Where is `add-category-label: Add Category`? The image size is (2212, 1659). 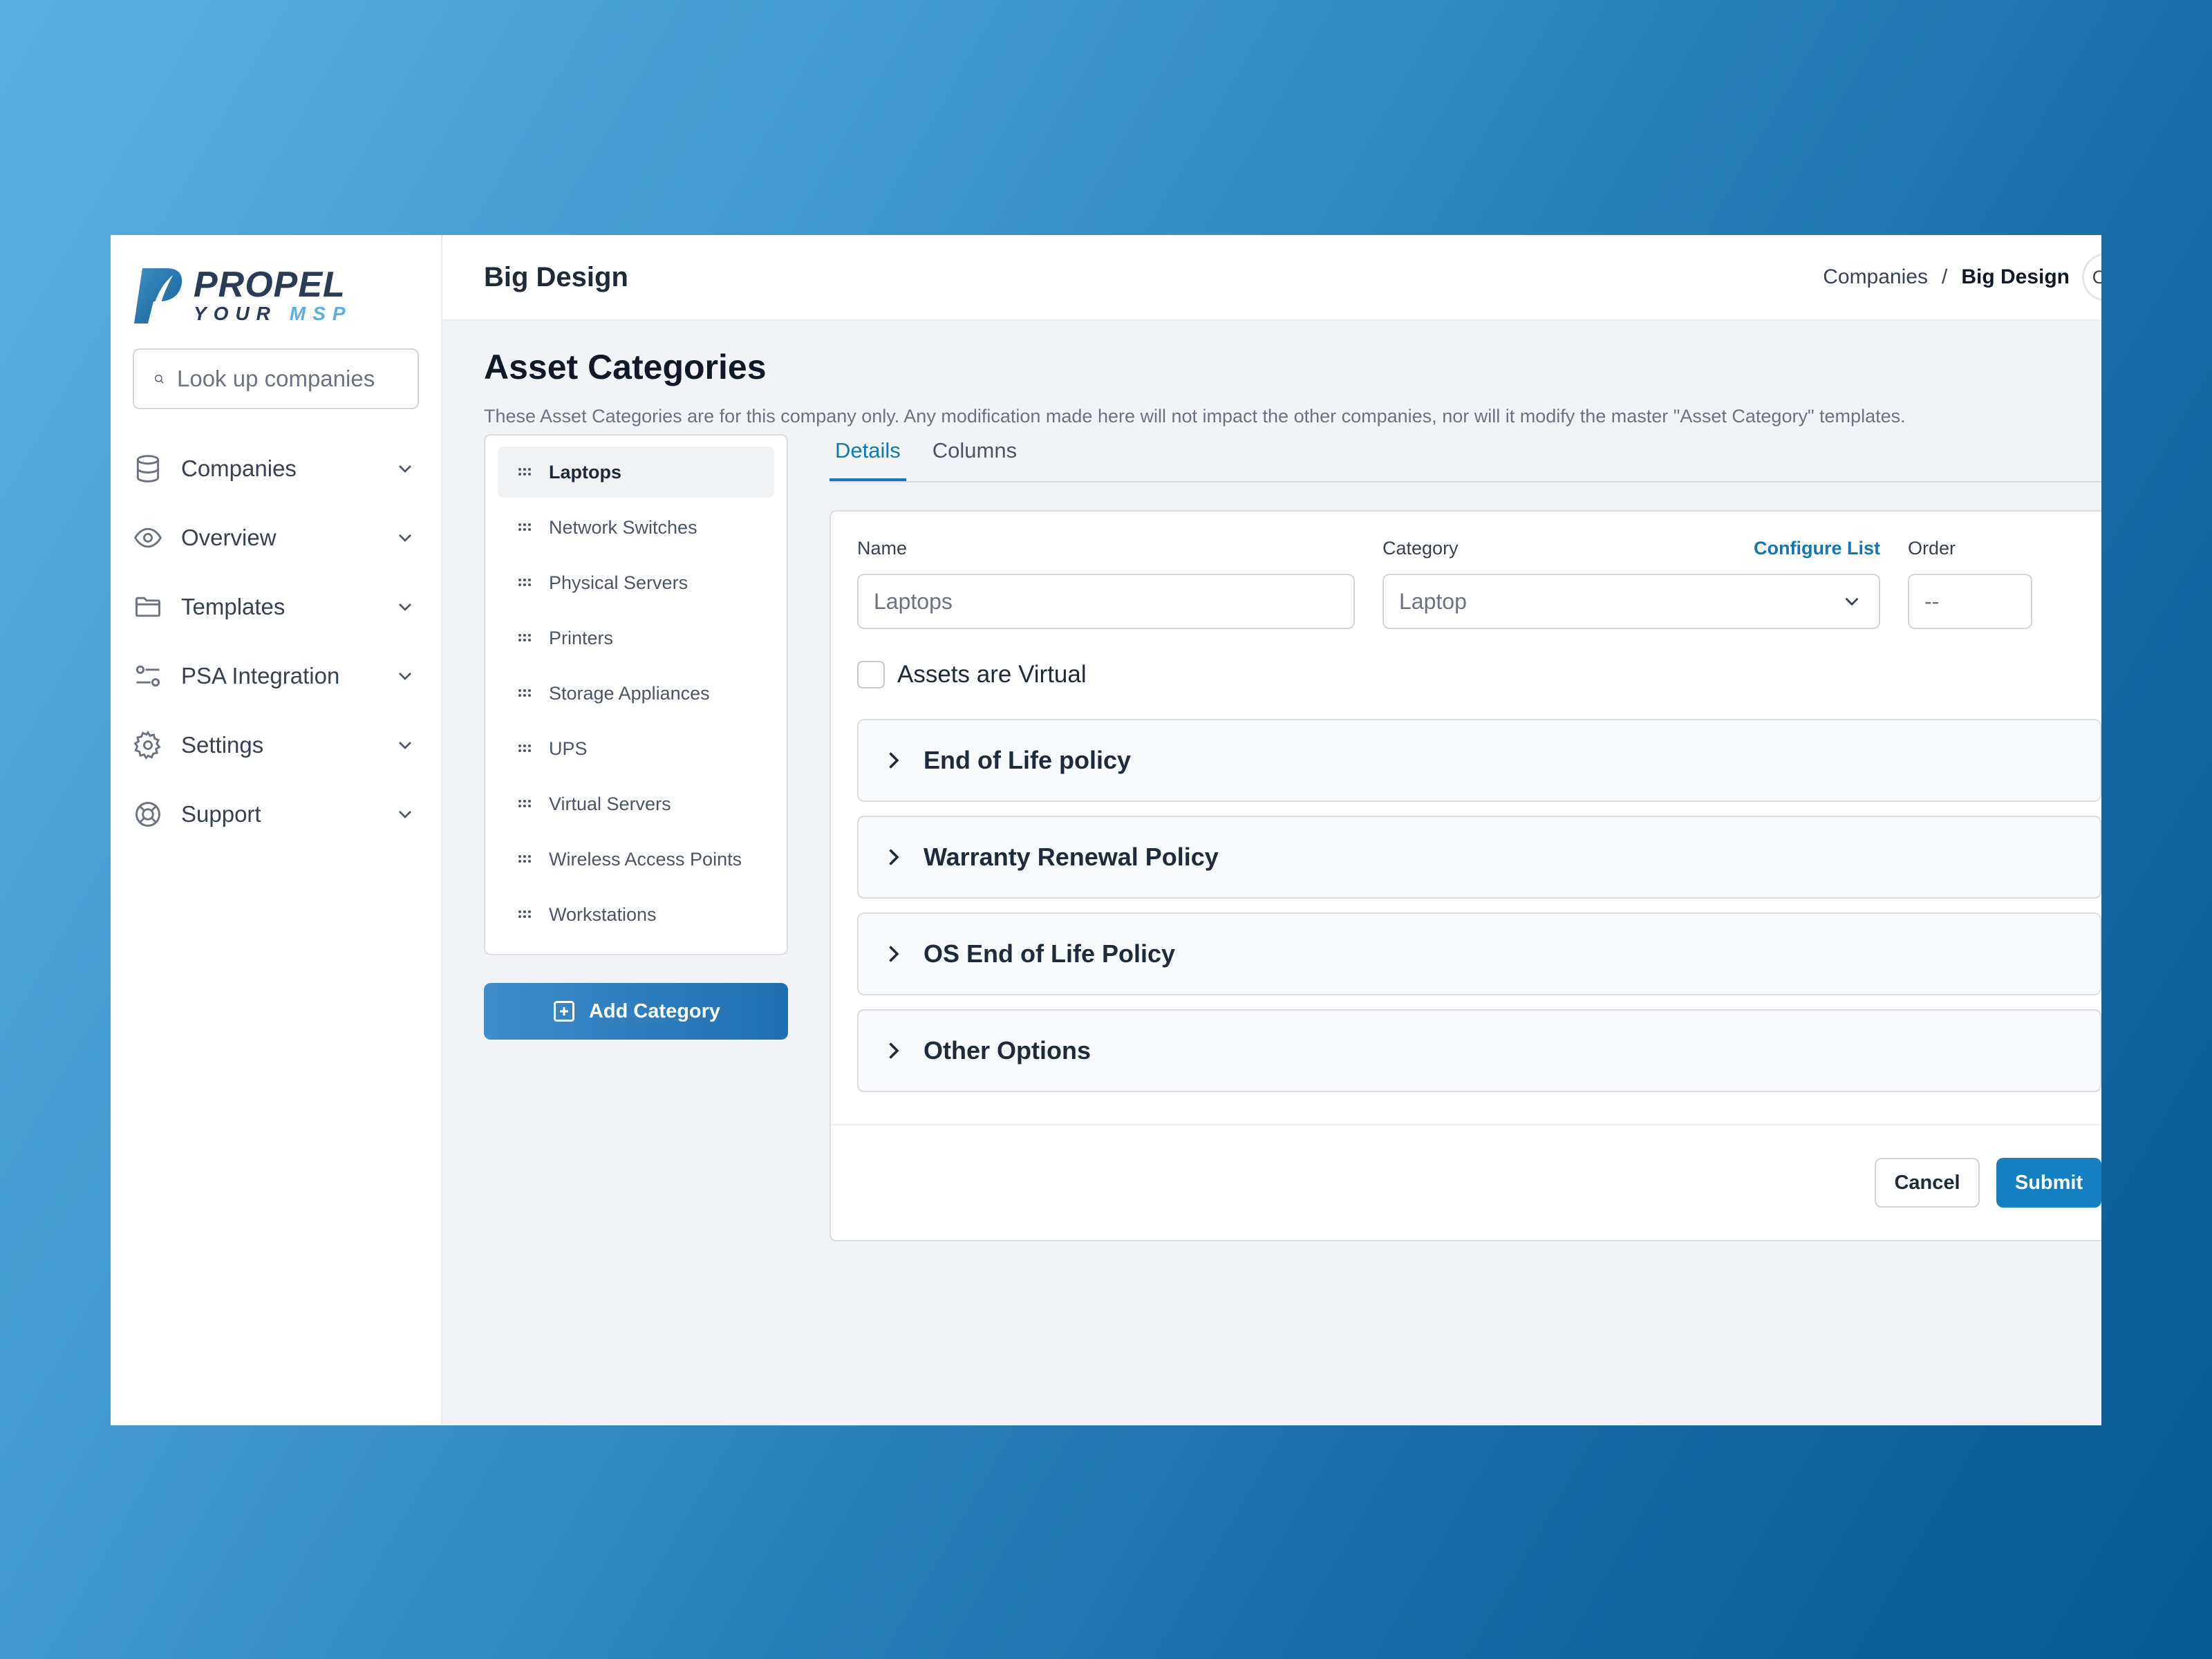
add-category-label: Add Category is located at coordinates (654, 1011).